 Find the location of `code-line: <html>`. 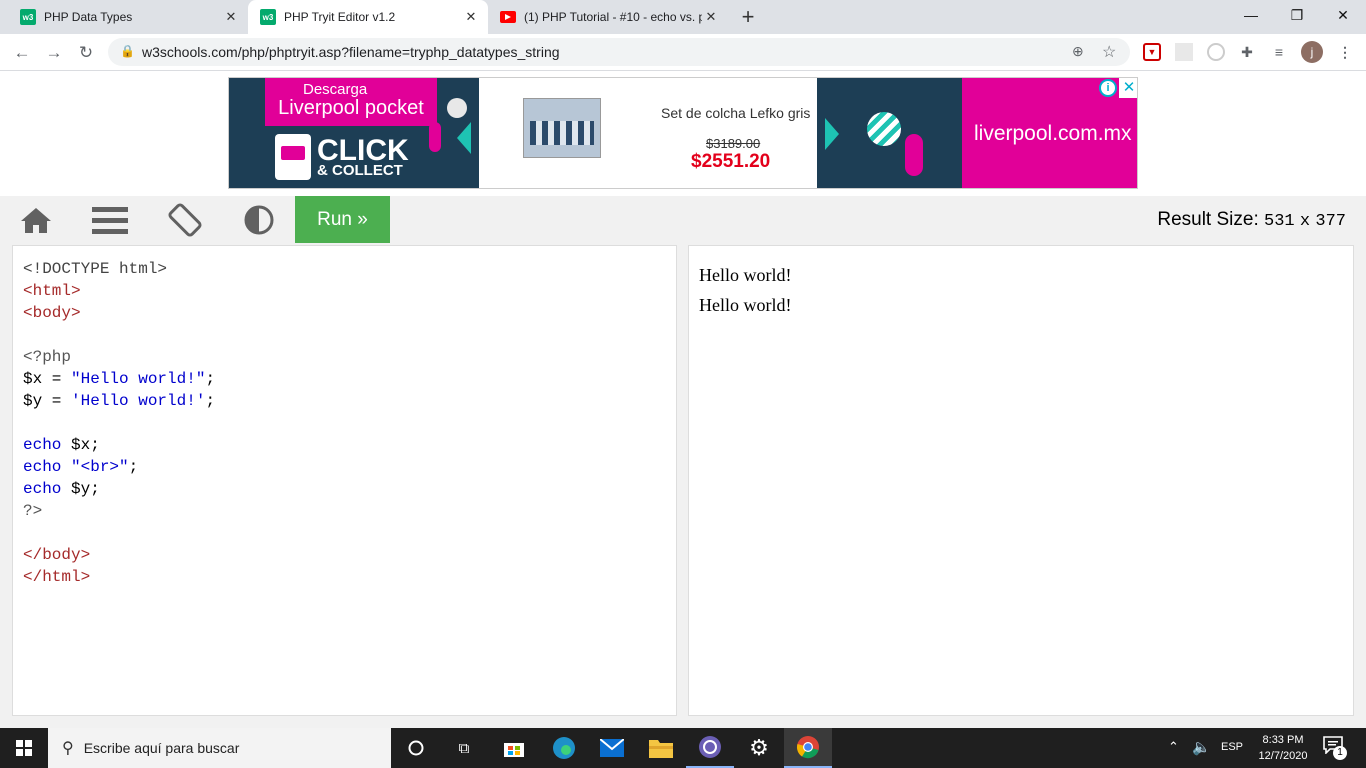

code-line: <html> is located at coordinates (119, 291).